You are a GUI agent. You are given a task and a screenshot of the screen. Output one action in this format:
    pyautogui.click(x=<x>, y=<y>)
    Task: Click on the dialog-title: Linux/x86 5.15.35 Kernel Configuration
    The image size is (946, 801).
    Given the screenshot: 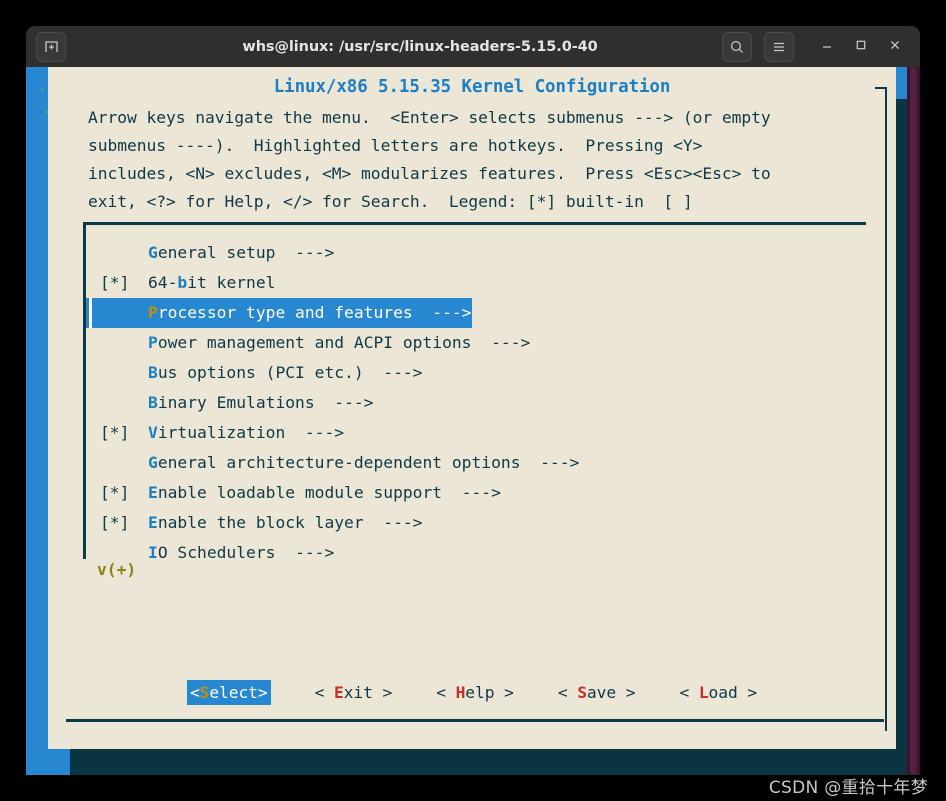 What is the action you would take?
    pyautogui.click(x=472, y=87)
    